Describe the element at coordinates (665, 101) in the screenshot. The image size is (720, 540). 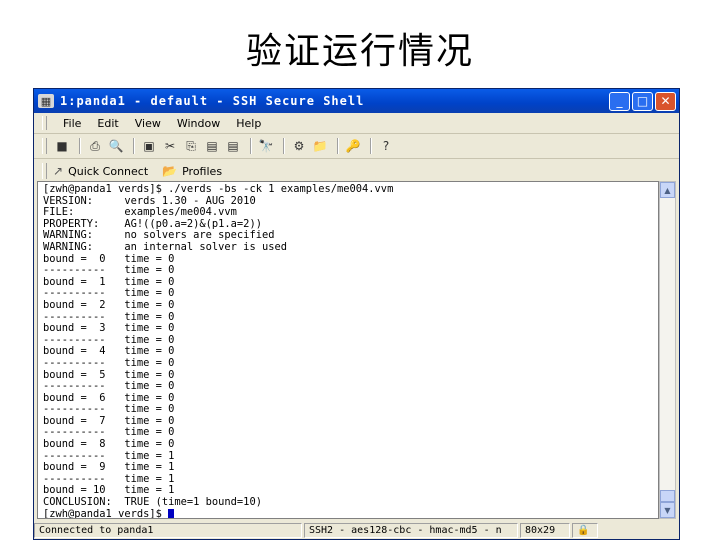
I see `close-button: ✕` at that location.